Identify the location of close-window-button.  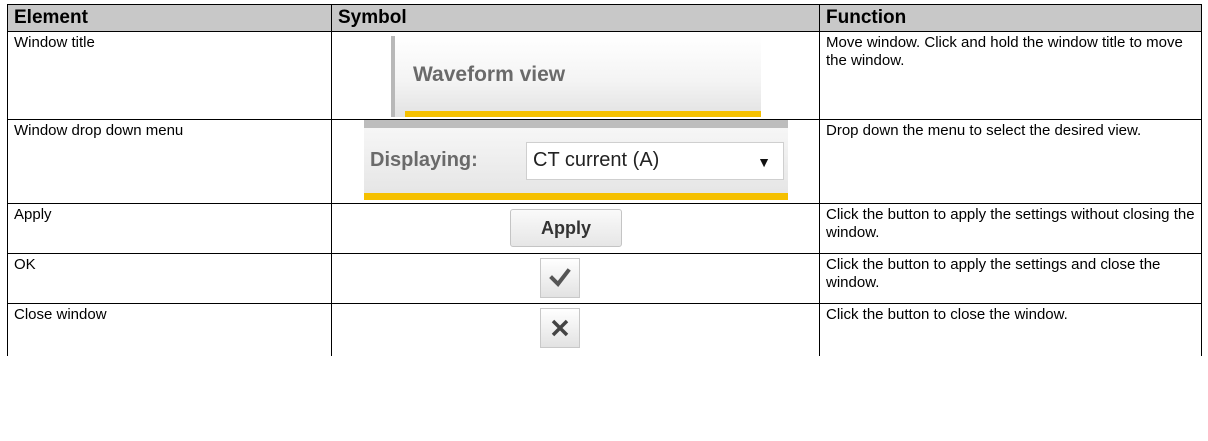
(560, 328).